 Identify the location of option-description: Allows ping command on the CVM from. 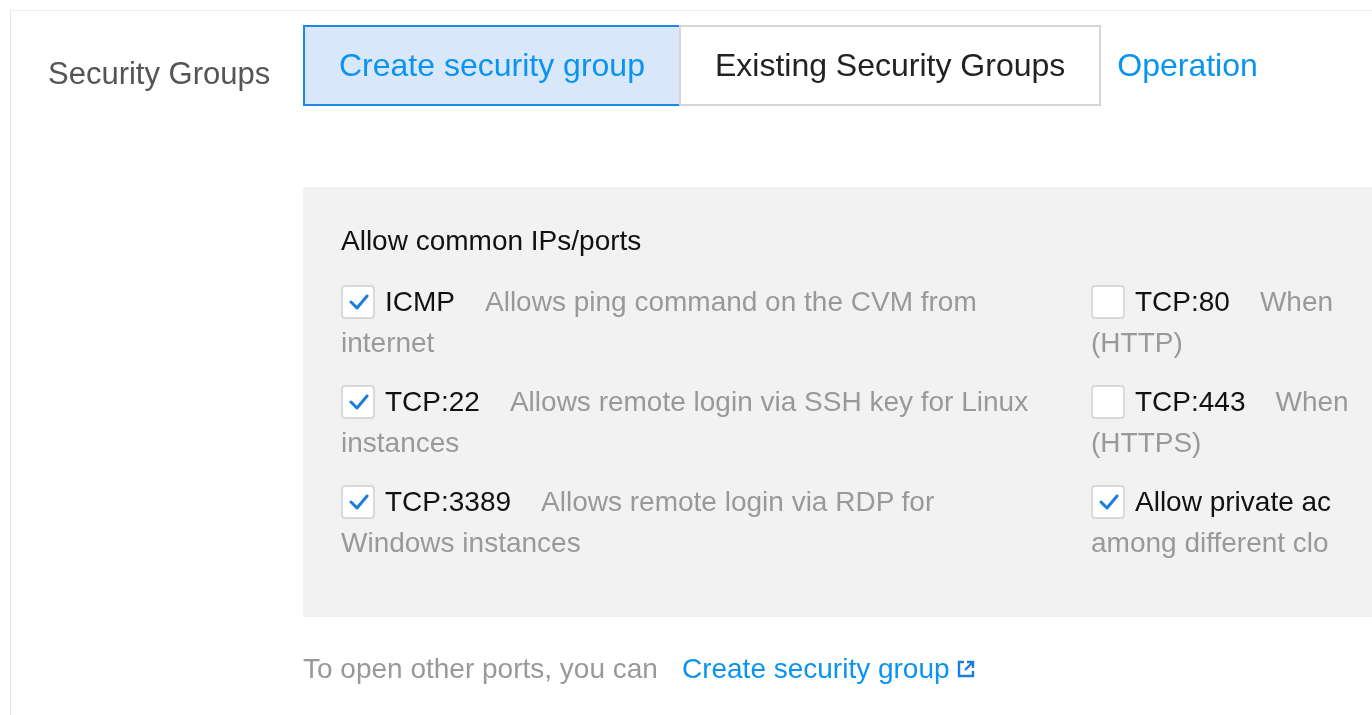
(731, 301).